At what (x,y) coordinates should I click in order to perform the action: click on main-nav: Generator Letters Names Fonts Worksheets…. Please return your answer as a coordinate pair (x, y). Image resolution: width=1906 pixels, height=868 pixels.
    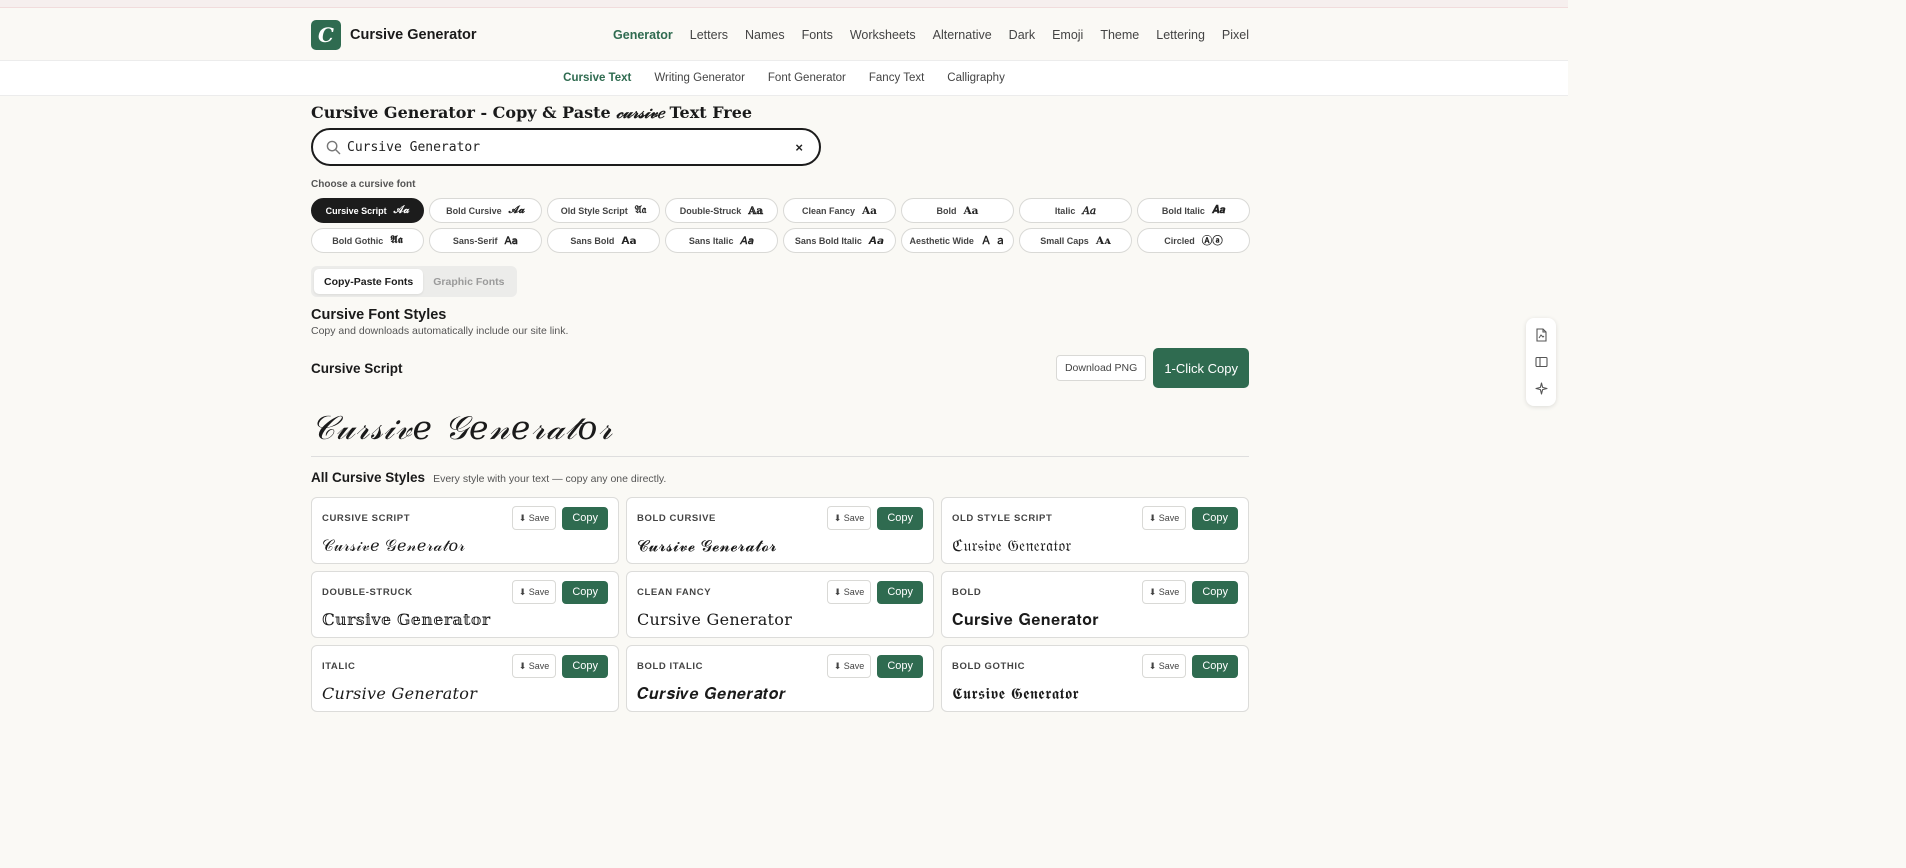
    Looking at the image, I should click on (931, 35).